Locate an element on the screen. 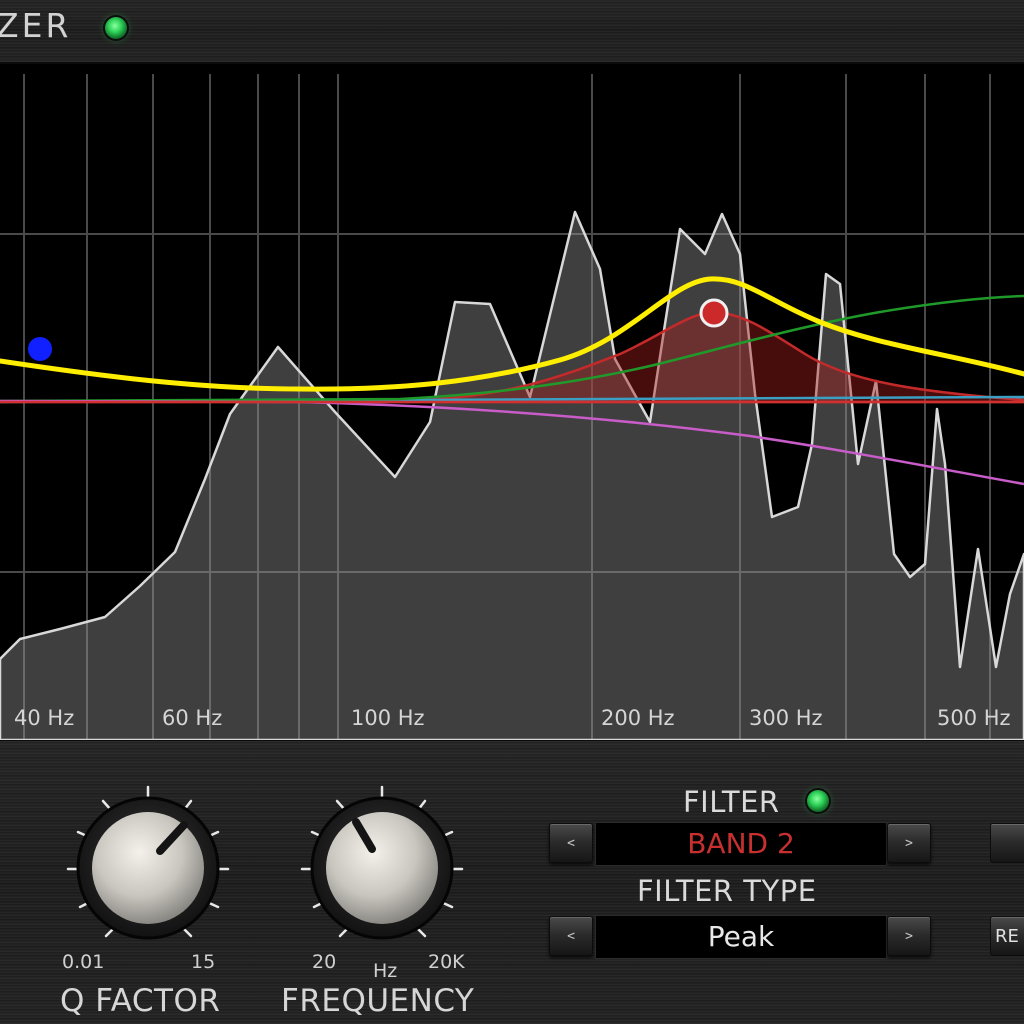  frequency-label: FREQUENCY is located at coordinates (378, 1001).